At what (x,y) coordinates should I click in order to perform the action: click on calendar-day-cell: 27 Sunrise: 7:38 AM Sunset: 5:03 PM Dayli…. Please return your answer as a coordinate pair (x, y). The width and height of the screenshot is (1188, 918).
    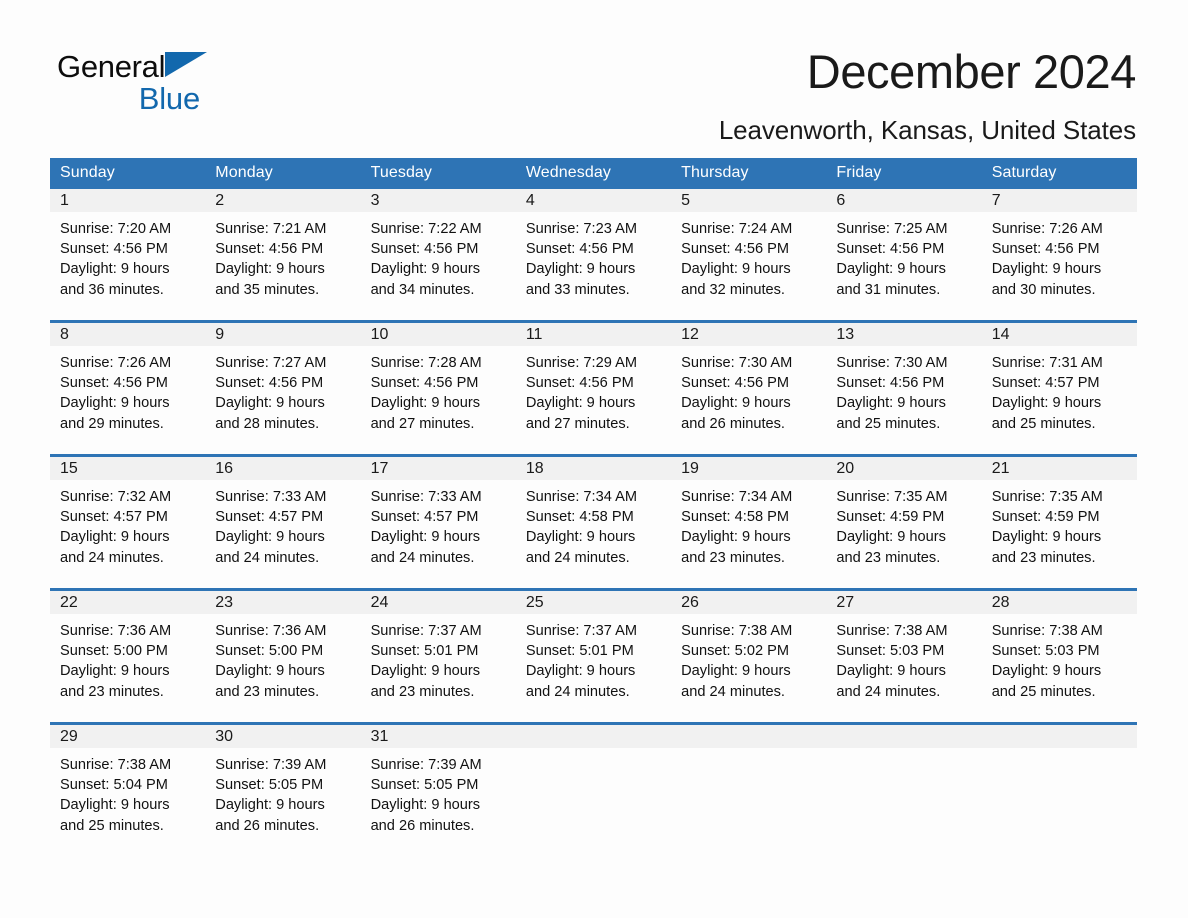
    Looking at the image, I should click on (904, 656).